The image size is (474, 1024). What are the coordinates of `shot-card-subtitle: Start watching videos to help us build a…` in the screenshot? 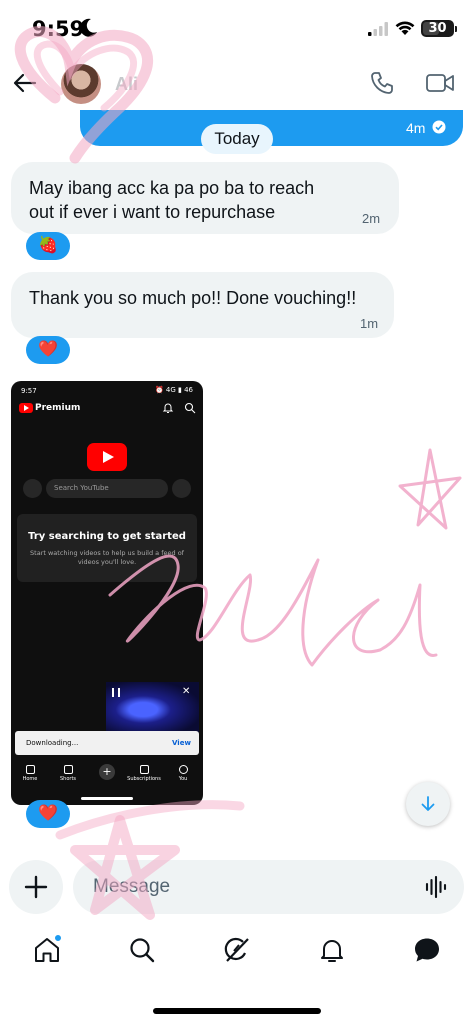 It's located at (107, 557).